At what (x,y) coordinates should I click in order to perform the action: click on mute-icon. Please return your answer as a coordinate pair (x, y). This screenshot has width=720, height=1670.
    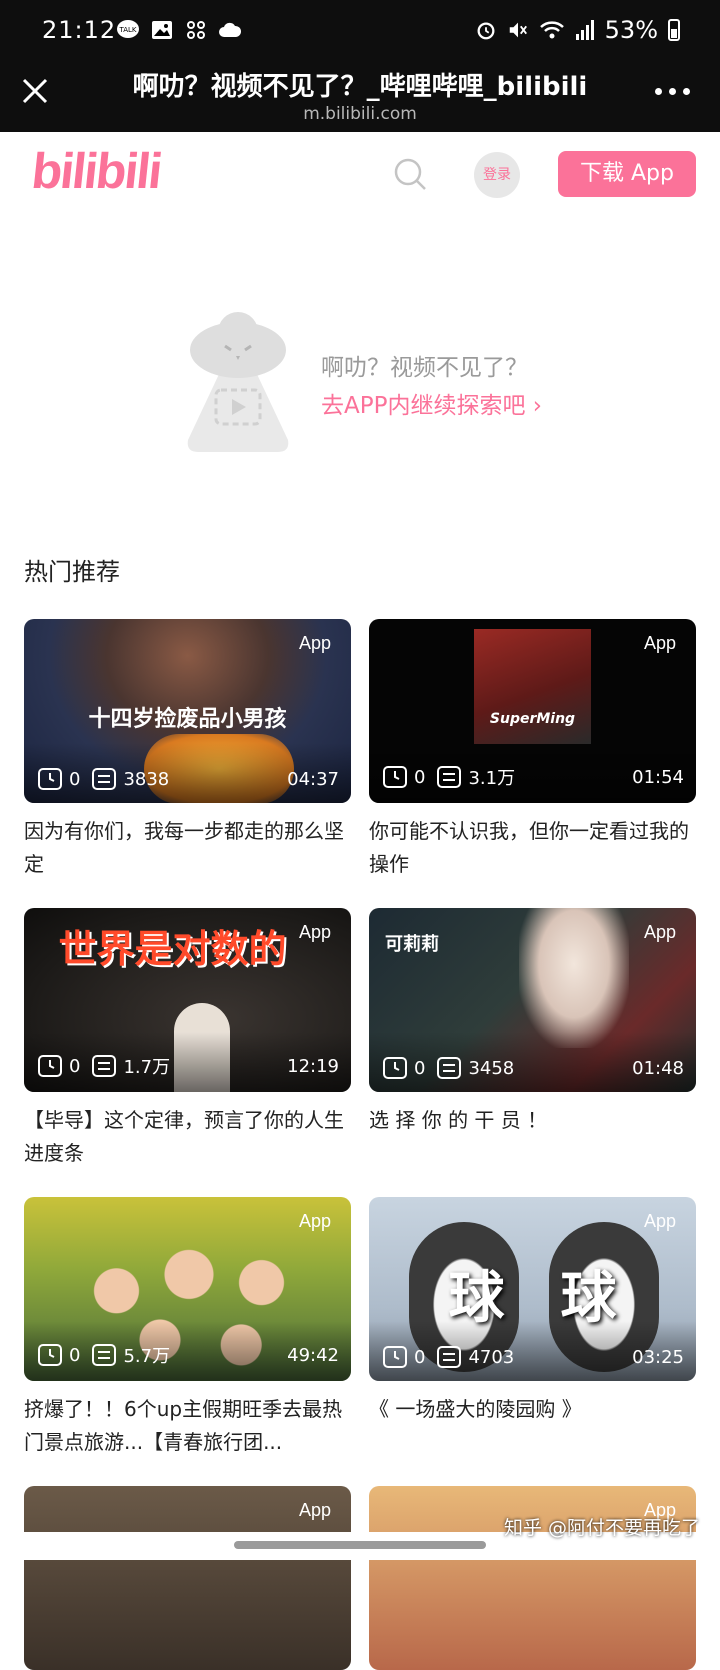
    Looking at the image, I should click on (518, 30).